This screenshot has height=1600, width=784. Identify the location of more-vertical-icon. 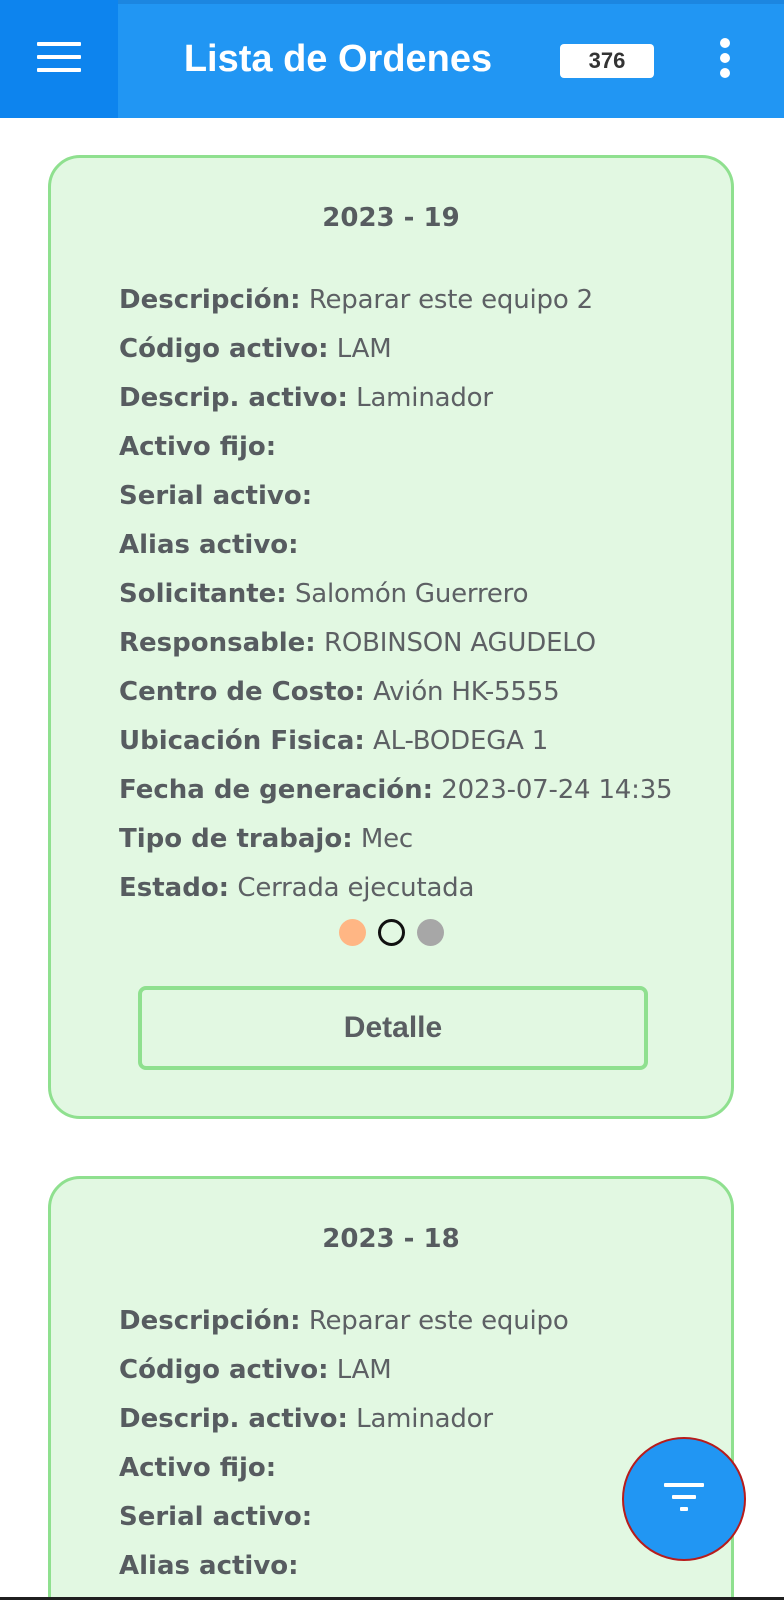
(725, 60).